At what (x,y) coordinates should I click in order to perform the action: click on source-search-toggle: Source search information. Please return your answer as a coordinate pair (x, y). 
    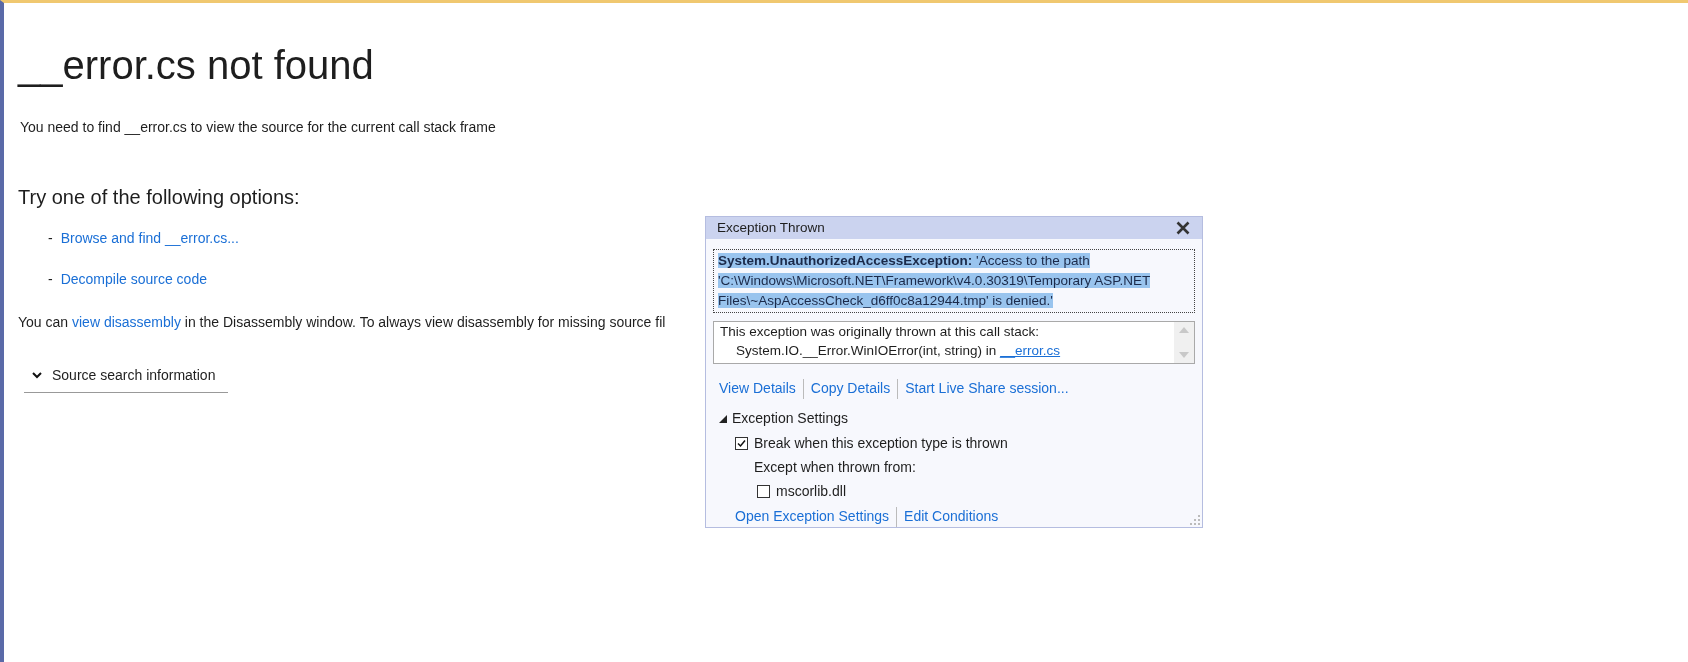
    Looking at the image, I should click on (126, 379).